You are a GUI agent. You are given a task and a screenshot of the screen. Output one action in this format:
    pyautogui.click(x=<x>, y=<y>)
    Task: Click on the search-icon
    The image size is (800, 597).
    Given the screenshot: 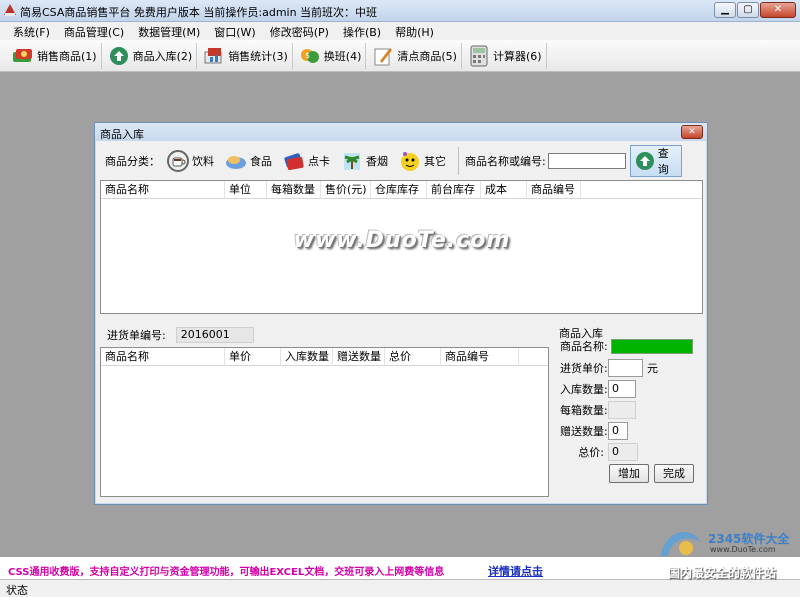 What is the action you would take?
    pyautogui.click(x=645, y=161)
    